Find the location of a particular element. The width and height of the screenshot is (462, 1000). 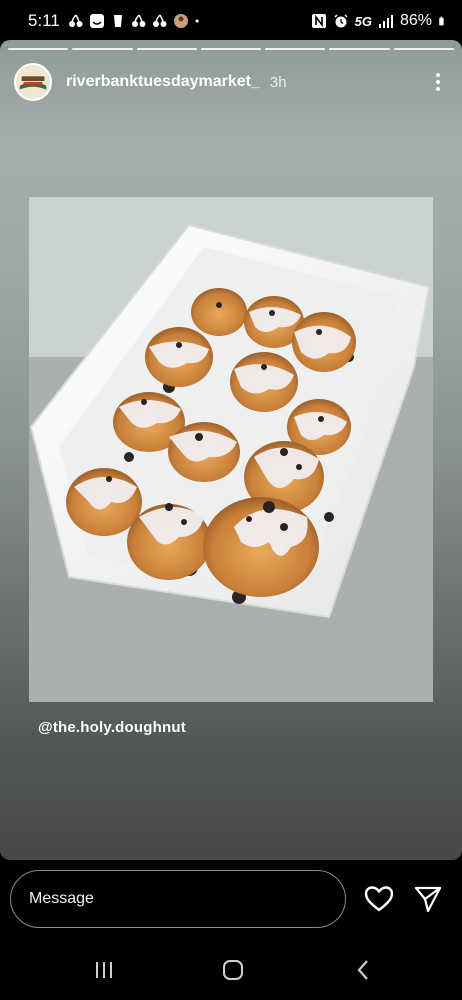

system-nav-bar is located at coordinates (231, 970).